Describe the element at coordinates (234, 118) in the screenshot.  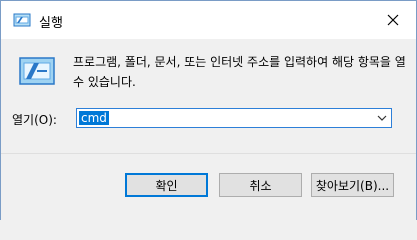
I see `open-combobox: cmd` at that location.